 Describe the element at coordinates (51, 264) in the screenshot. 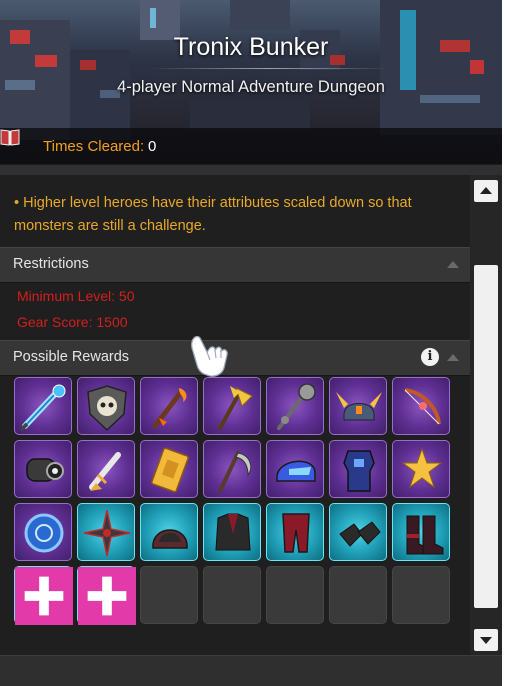

I see `restrictions-title: Restrictions` at that location.